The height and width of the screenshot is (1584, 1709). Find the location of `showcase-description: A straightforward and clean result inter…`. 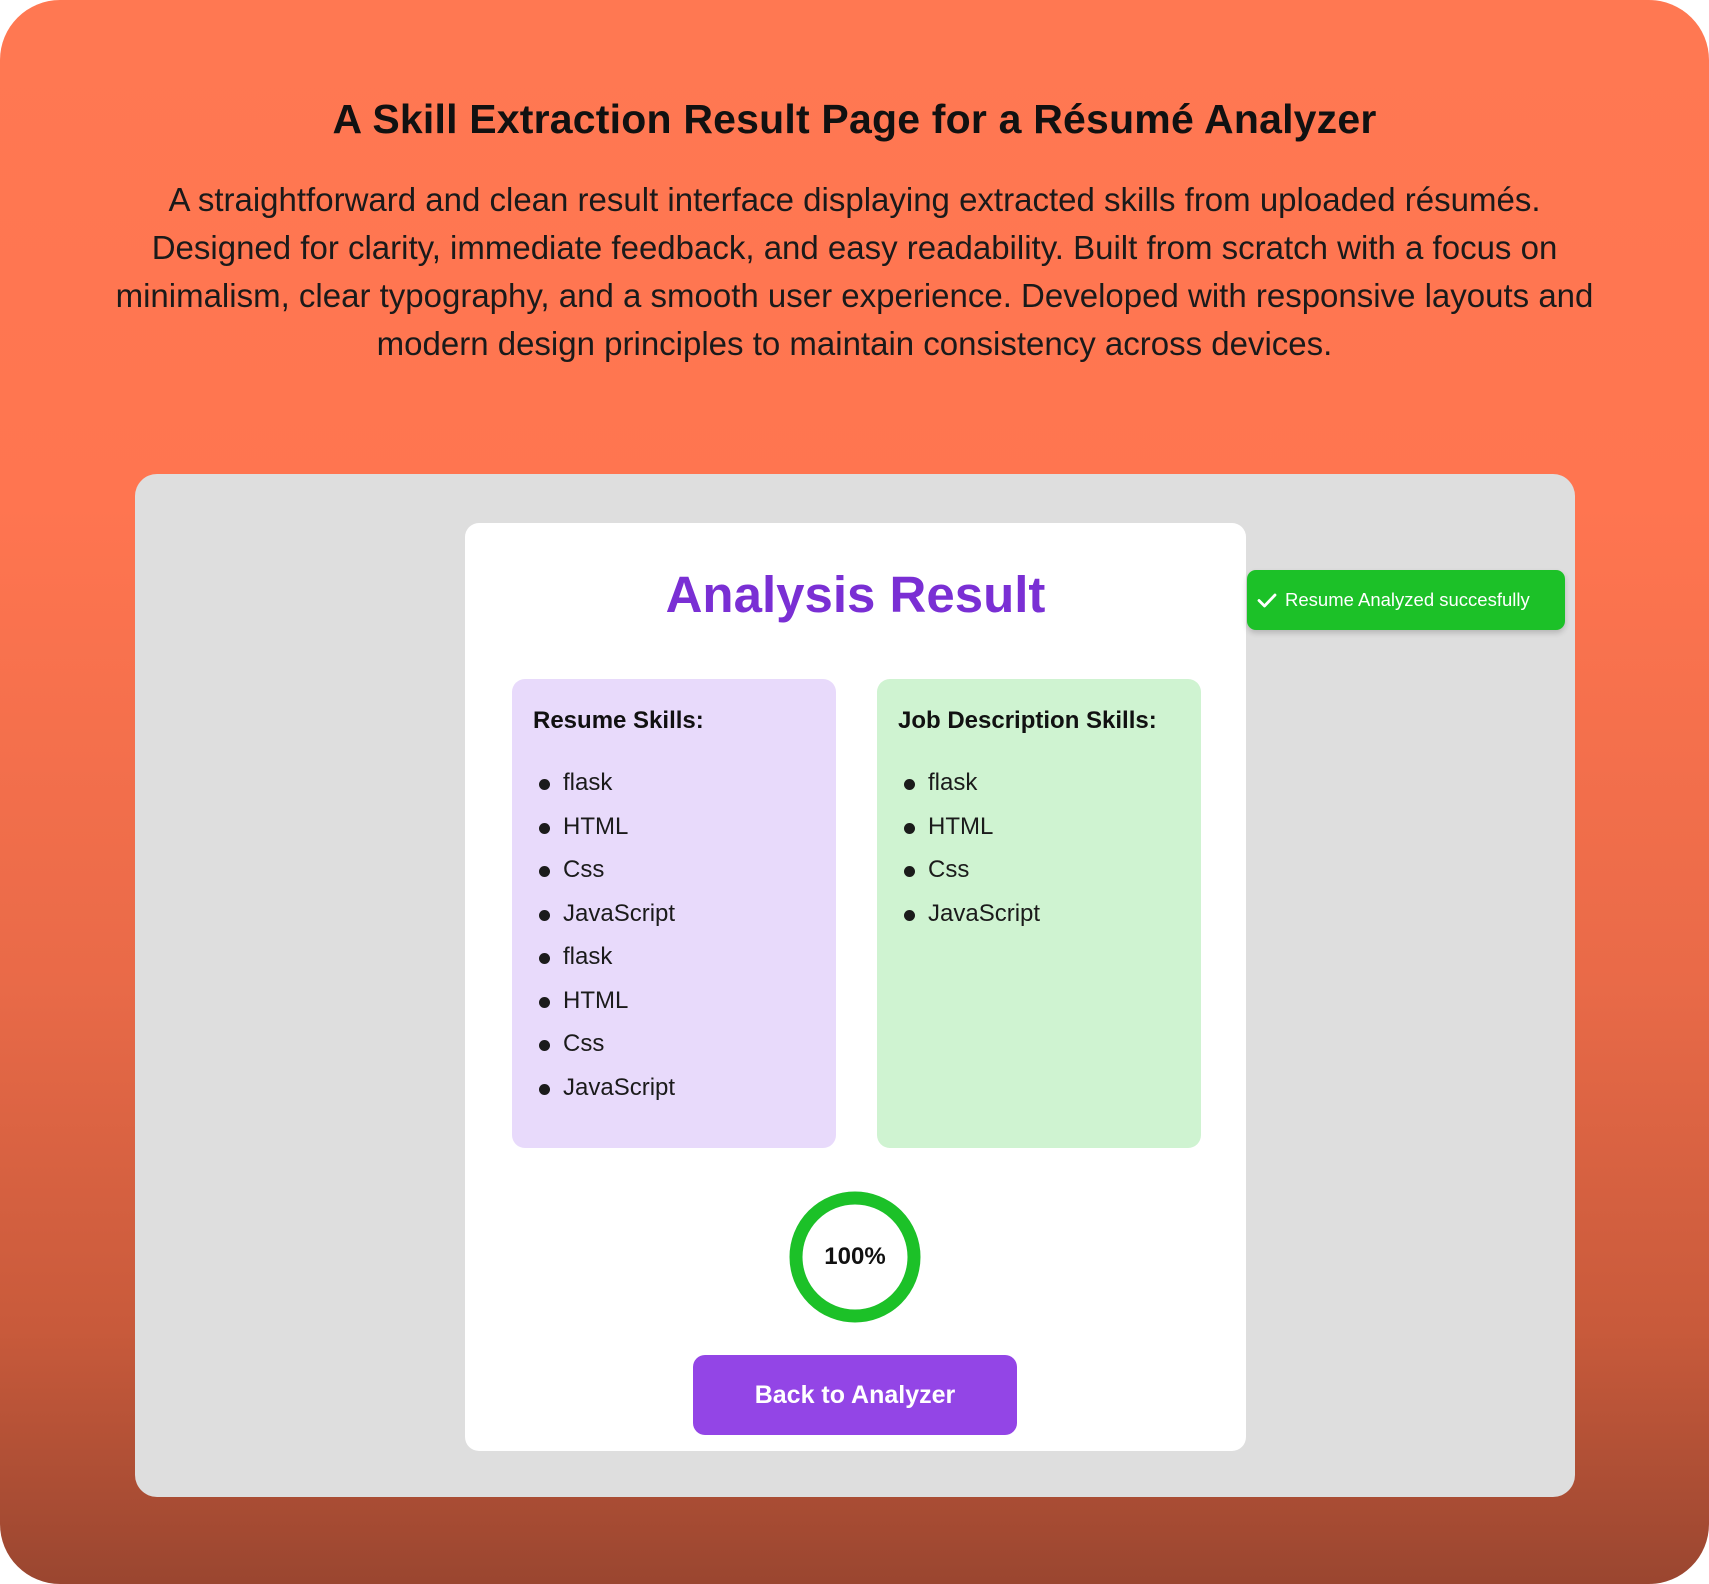

showcase-description: A straightforward and clean result inter… is located at coordinates (854, 271).